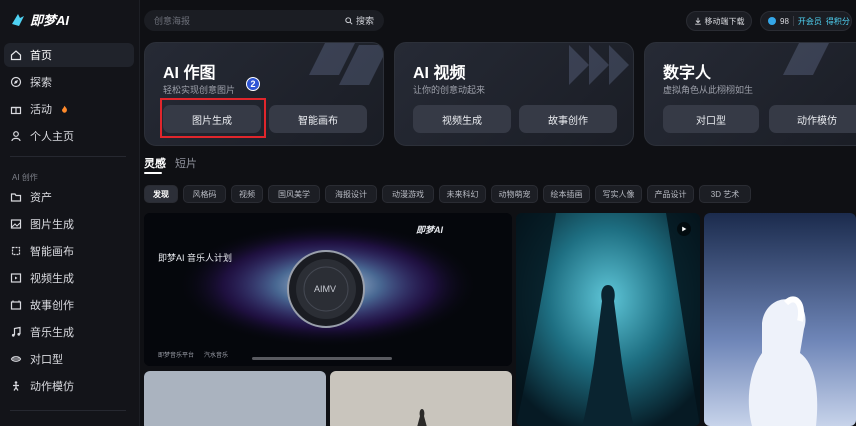  Describe the element at coordinates (52, 279) in the screenshot. I see `sidebar-item-label: 视频生成` at that location.